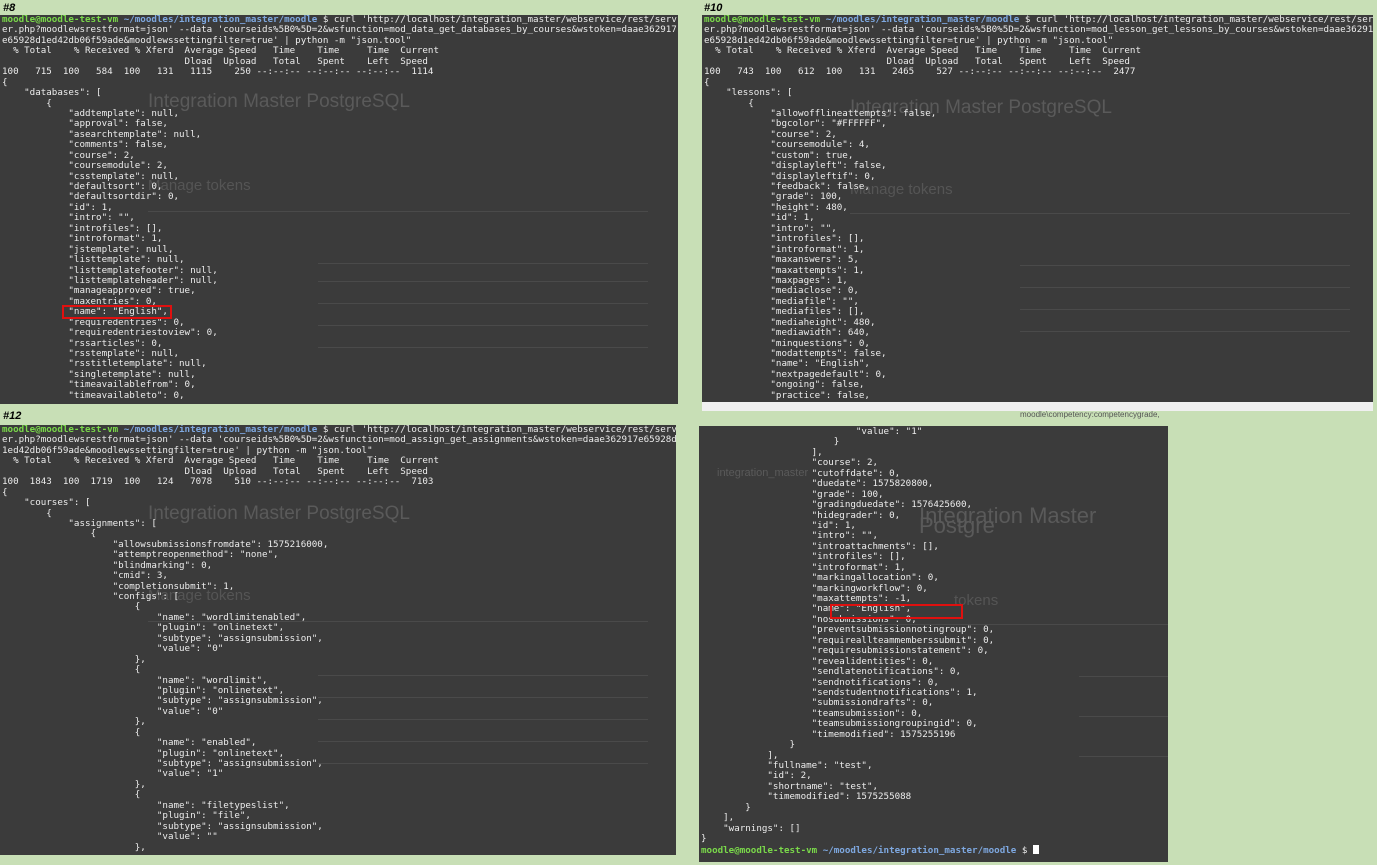 The height and width of the screenshot is (865, 1377). I want to click on output-line: "sendlatenotifications": 0,, so click(831, 672).